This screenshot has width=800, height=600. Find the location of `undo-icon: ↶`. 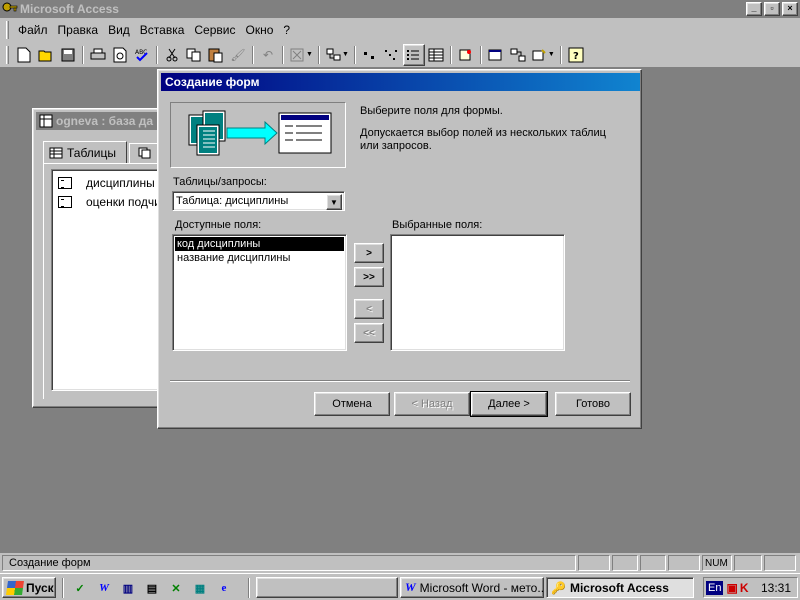

undo-icon: ↶ is located at coordinates (268, 55).